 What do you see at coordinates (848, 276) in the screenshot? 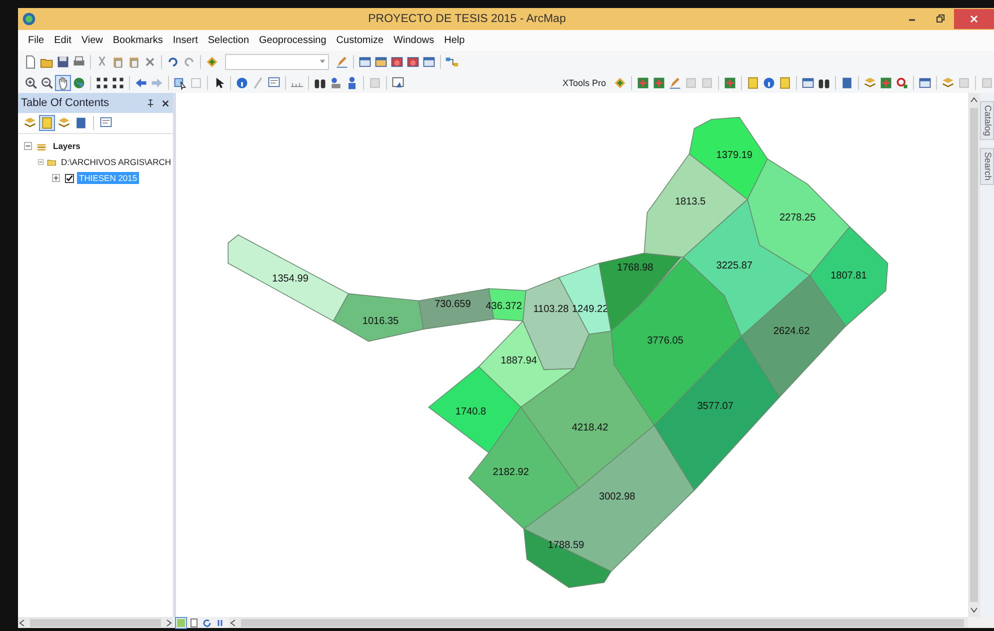
I see `region-label: 1807.81` at bounding box center [848, 276].